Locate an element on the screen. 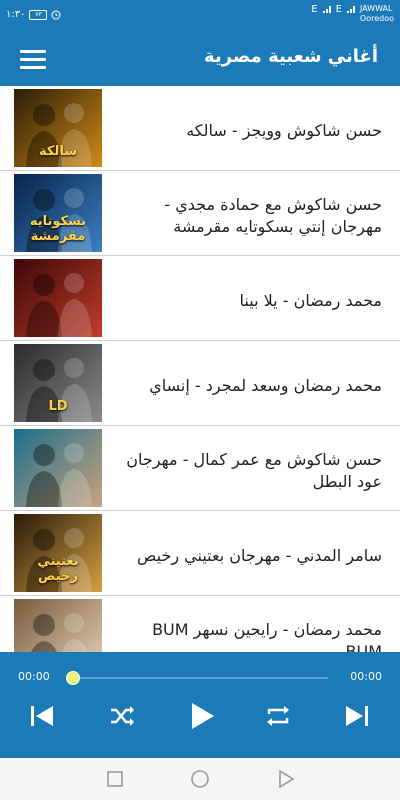 The width and height of the screenshot is (400, 800). seek-bar is located at coordinates (200, 678).